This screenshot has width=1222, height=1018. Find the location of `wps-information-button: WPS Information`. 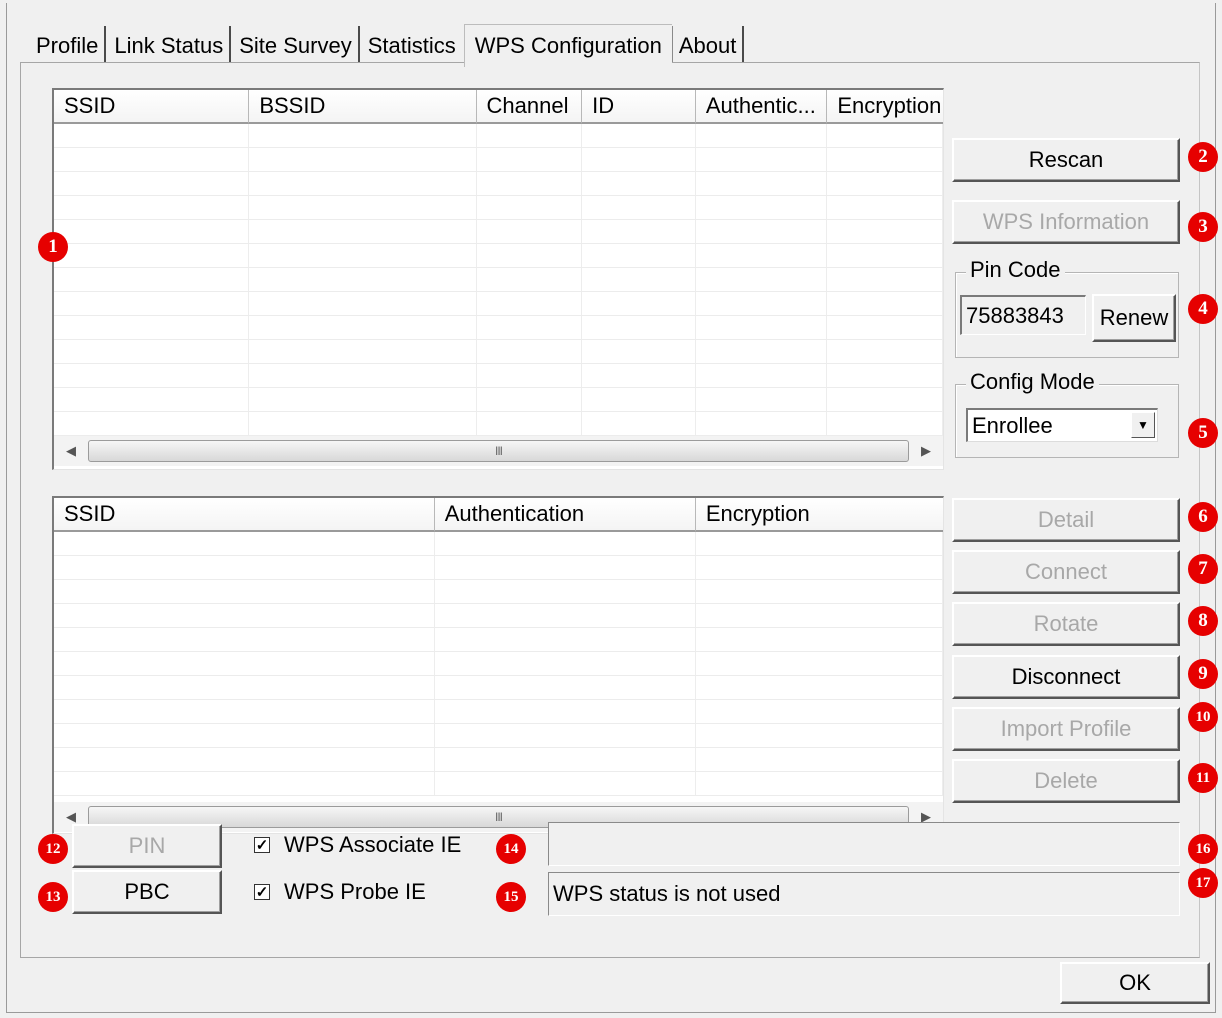

wps-information-button: WPS Information is located at coordinates (1066, 222).